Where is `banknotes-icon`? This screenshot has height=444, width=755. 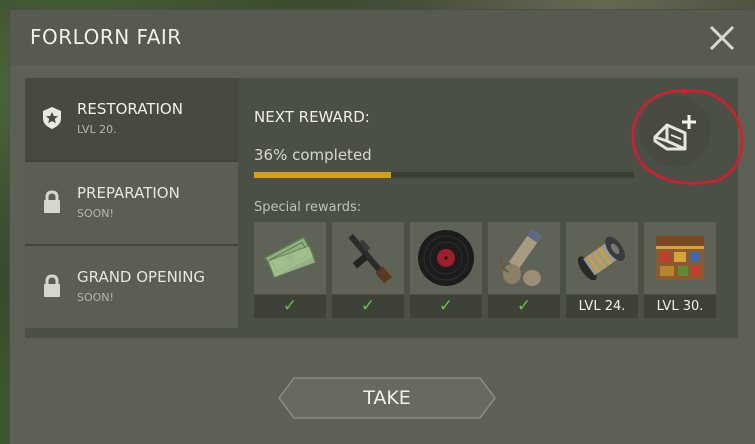
banknotes-icon is located at coordinates (290, 257).